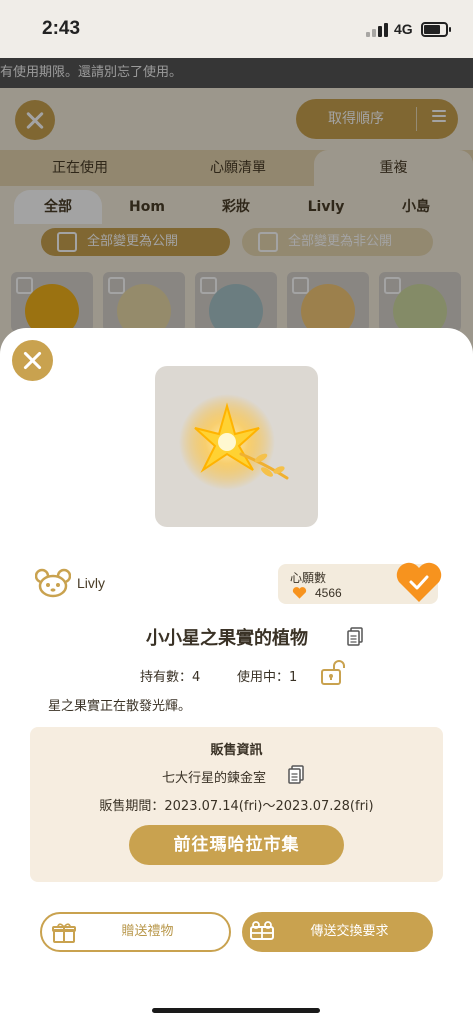 This screenshot has height=1024, width=473. What do you see at coordinates (419, 582) in the screenshot?
I see `wishlist-heart-button` at bounding box center [419, 582].